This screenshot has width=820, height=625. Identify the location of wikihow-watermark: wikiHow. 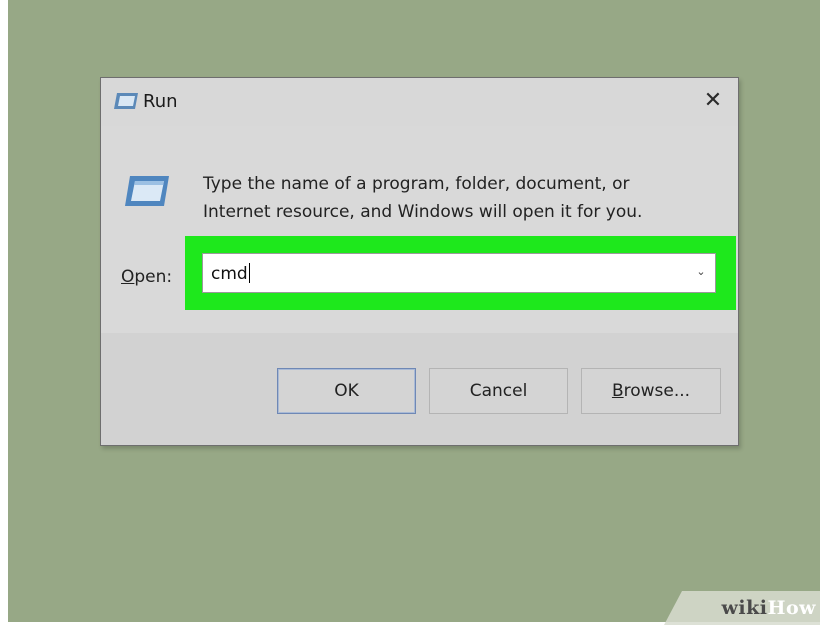
(742, 608).